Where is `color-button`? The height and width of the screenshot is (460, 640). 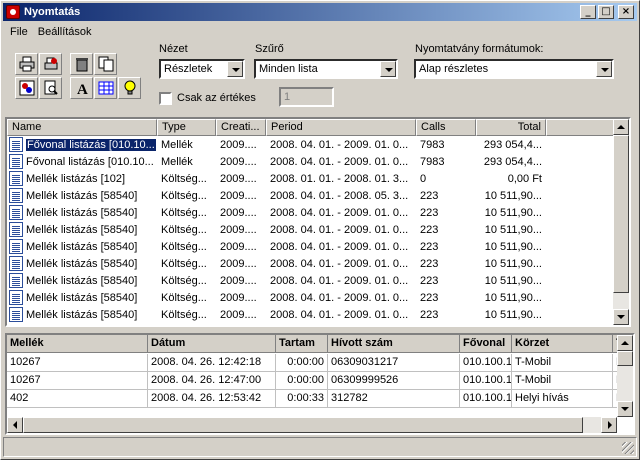 color-button is located at coordinates (26, 88).